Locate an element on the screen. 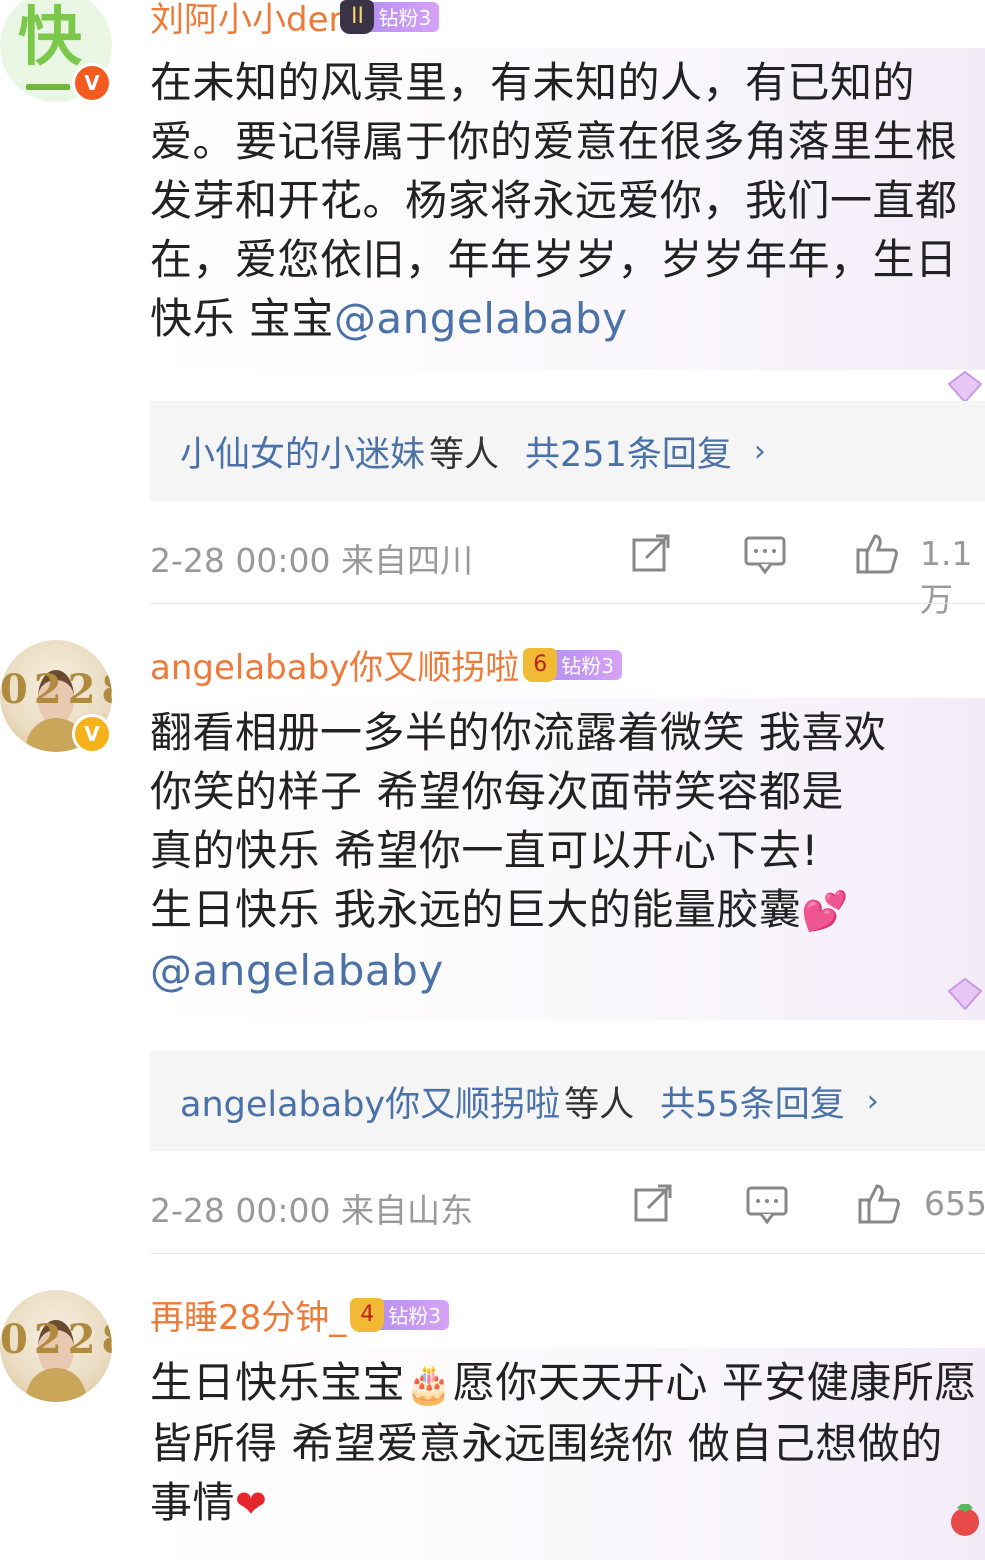  comment-header: 再睡28分钟_ 4 钻粉3 is located at coordinates (299, 1314).